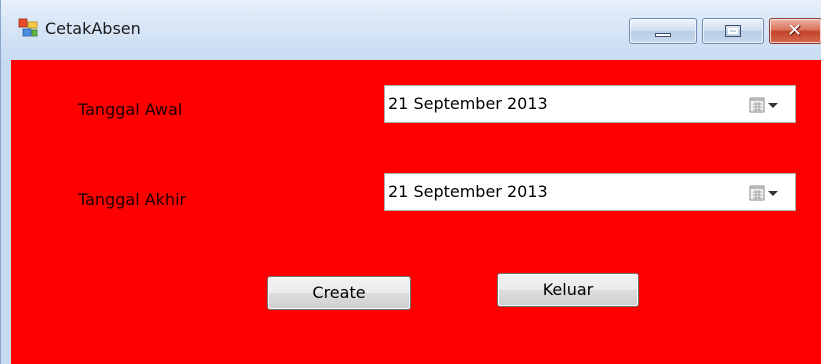 Image resolution: width=821 pixels, height=364 pixels. What do you see at coordinates (590, 104) in the screenshot?
I see `start-date-picker: 21 September 2013` at bounding box center [590, 104].